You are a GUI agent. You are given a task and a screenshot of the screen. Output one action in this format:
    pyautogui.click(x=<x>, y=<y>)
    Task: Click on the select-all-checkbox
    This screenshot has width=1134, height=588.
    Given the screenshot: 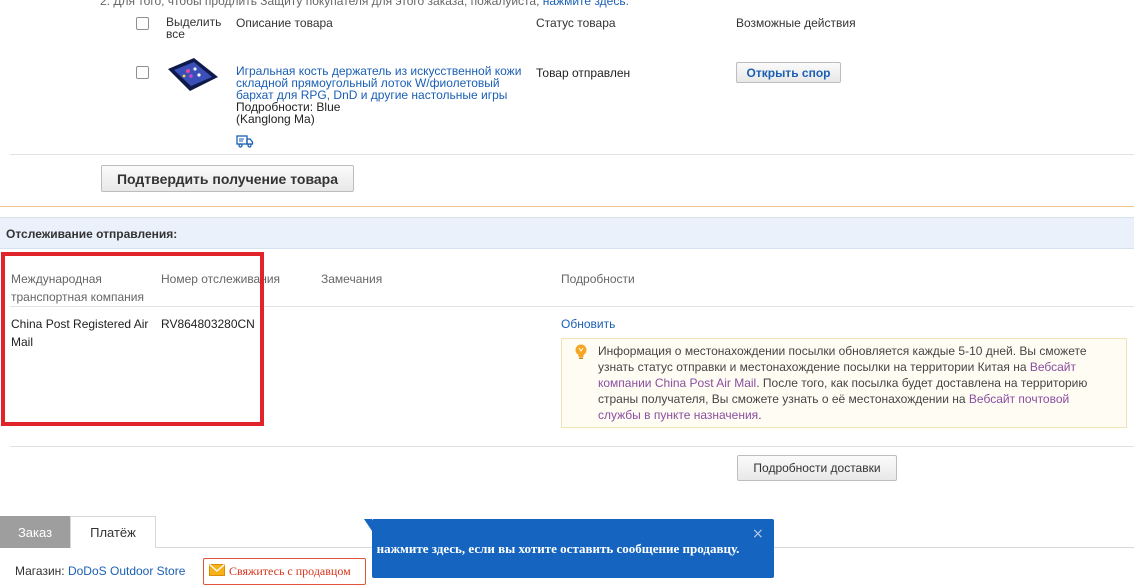 What is the action you would take?
    pyautogui.click(x=142, y=23)
    